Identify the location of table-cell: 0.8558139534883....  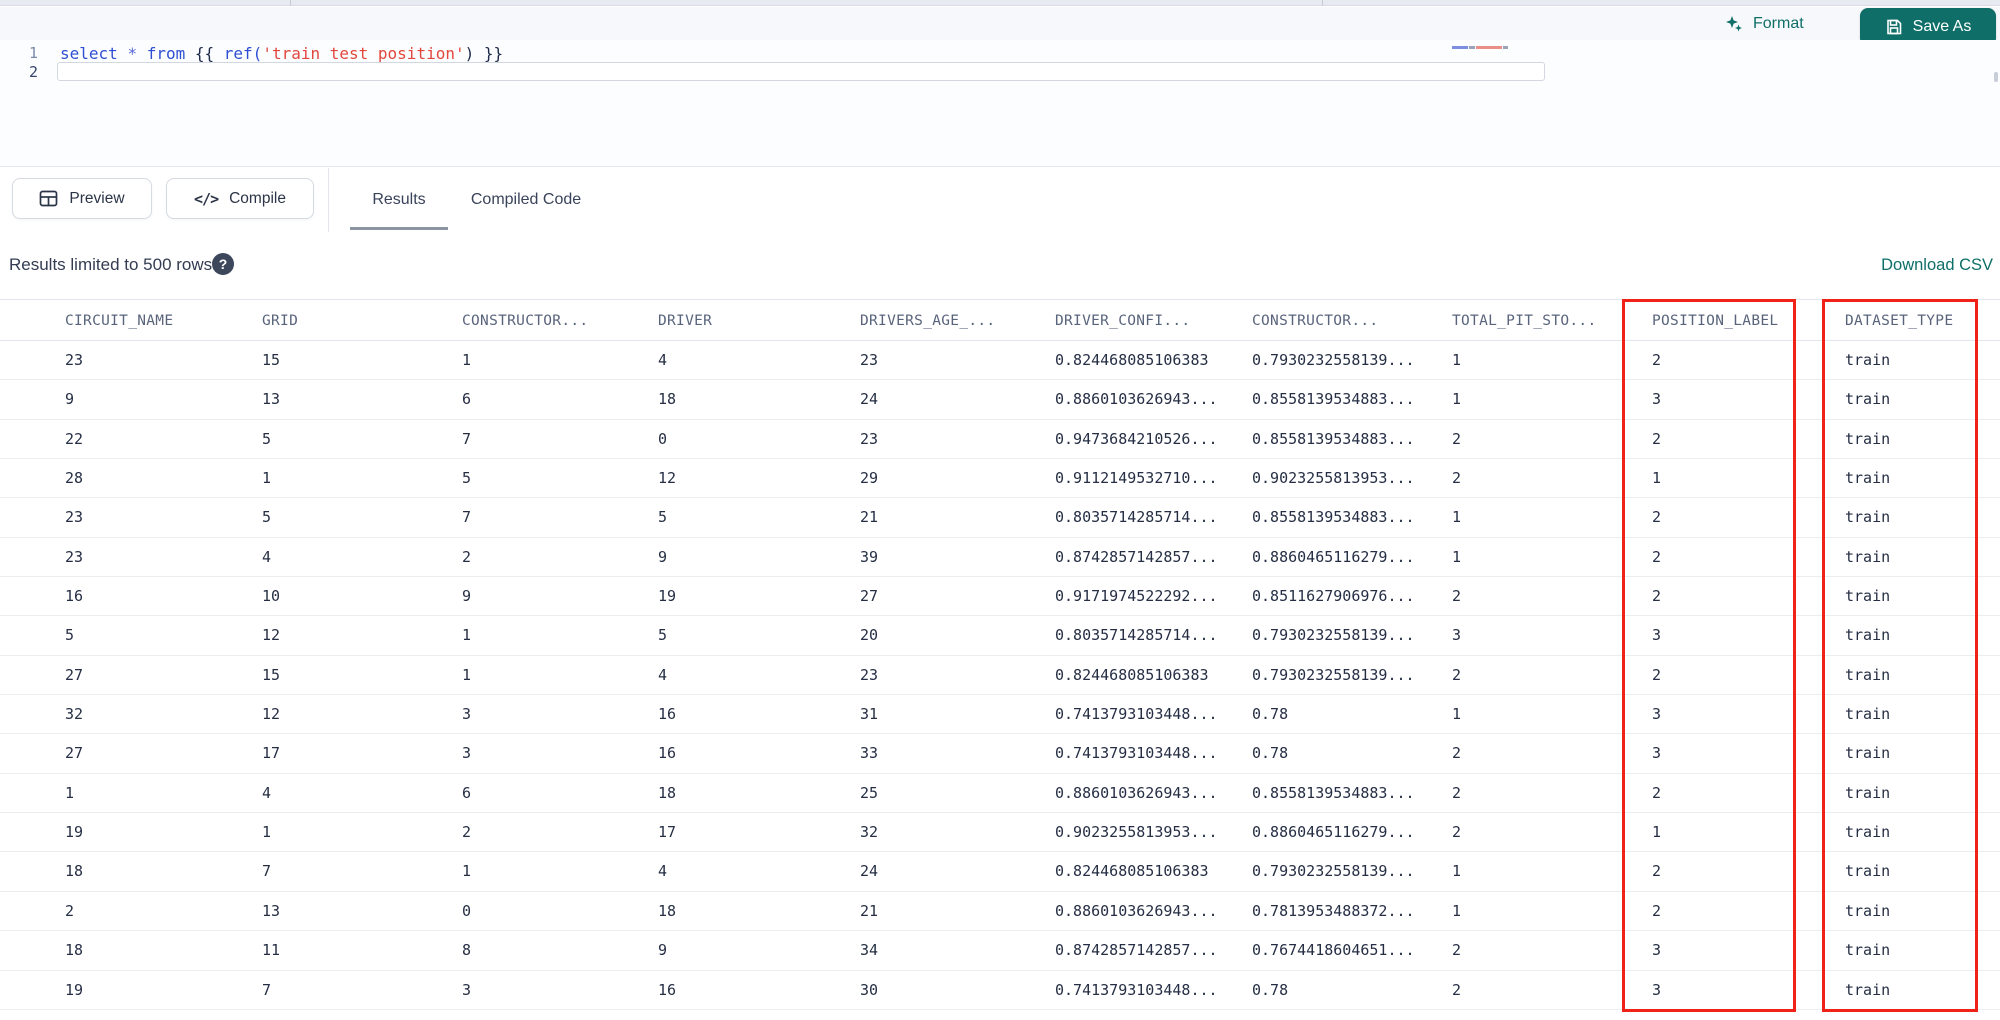
(1333, 517).